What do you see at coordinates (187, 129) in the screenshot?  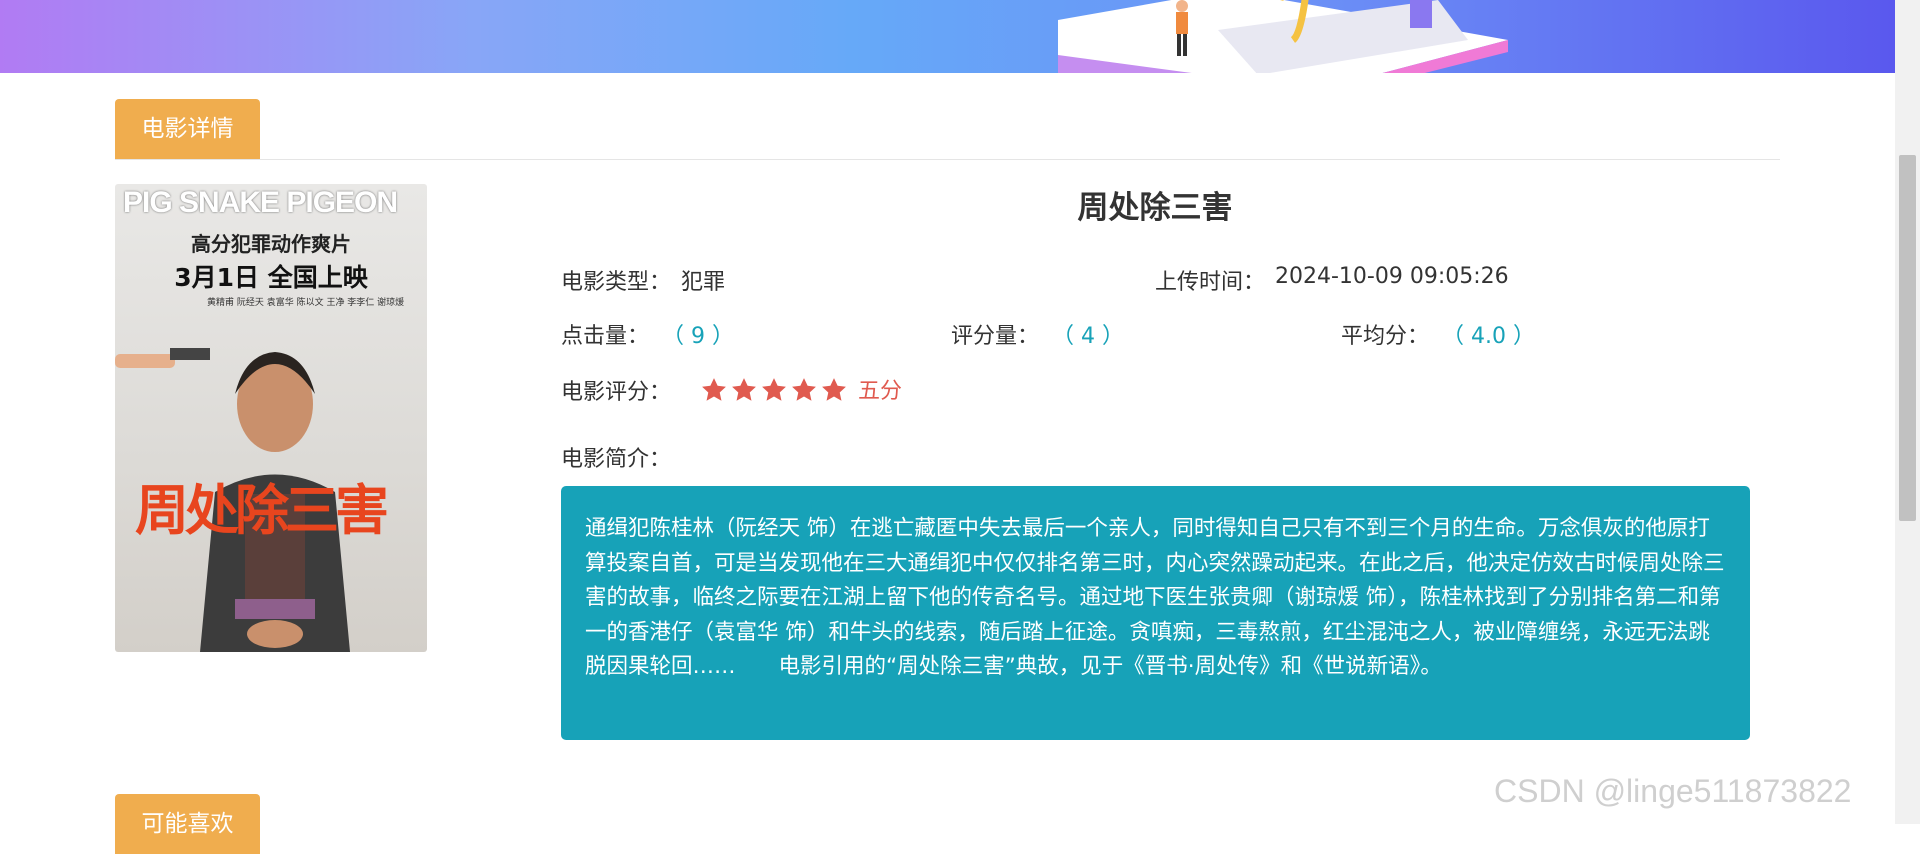 I see `tab-movie-detail: 电影详情` at bounding box center [187, 129].